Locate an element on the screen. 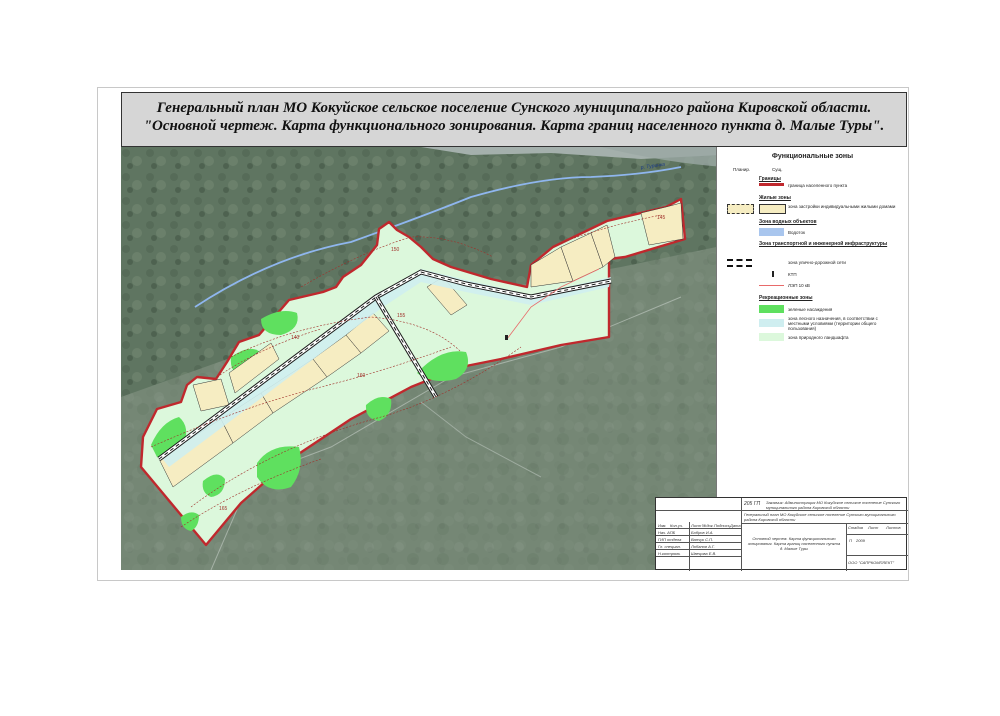  stamp-header-5: Подпись is located at coordinates (722, 525).